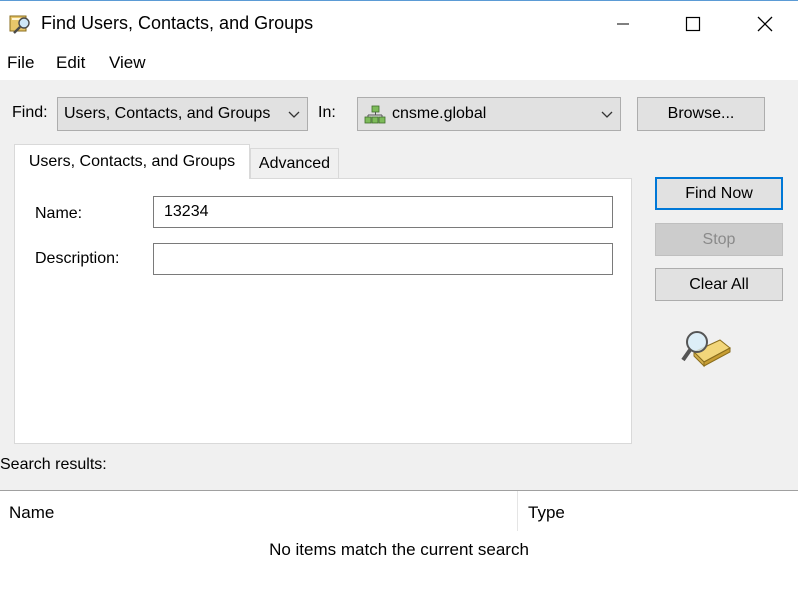 The height and width of the screenshot is (590, 798). Describe the element at coordinates (53, 464) in the screenshot. I see `search-results-label: Search results:` at that location.